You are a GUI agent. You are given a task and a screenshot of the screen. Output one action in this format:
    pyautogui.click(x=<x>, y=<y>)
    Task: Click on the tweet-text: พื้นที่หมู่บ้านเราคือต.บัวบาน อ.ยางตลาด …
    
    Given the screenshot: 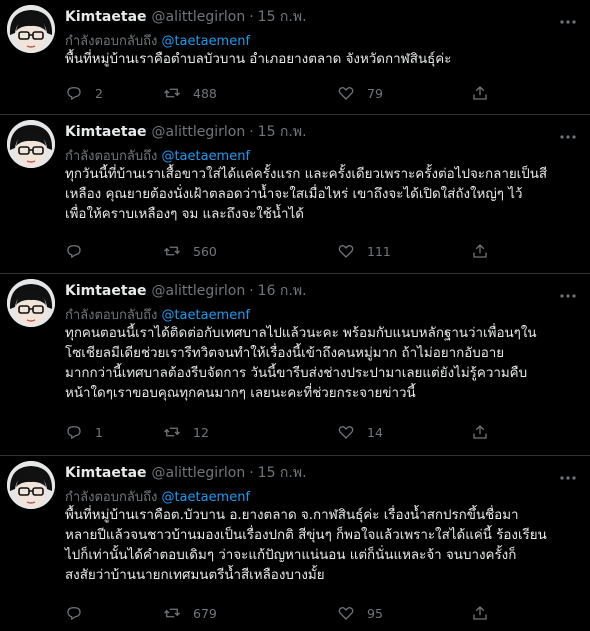 What is the action you would take?
    pyautogui.click(x=322, y=546)
    